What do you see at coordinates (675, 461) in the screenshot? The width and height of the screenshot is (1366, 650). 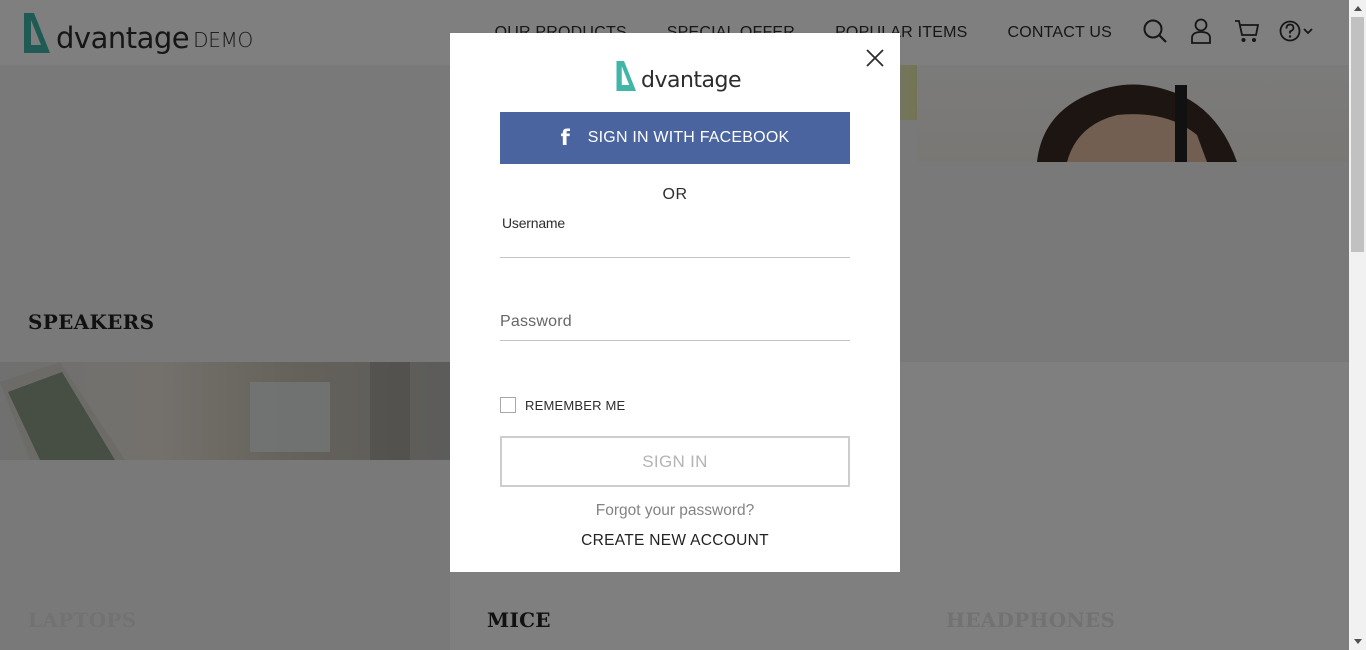 I see `sign-in-button: SIGN IN` at bounding box center [675, 461].